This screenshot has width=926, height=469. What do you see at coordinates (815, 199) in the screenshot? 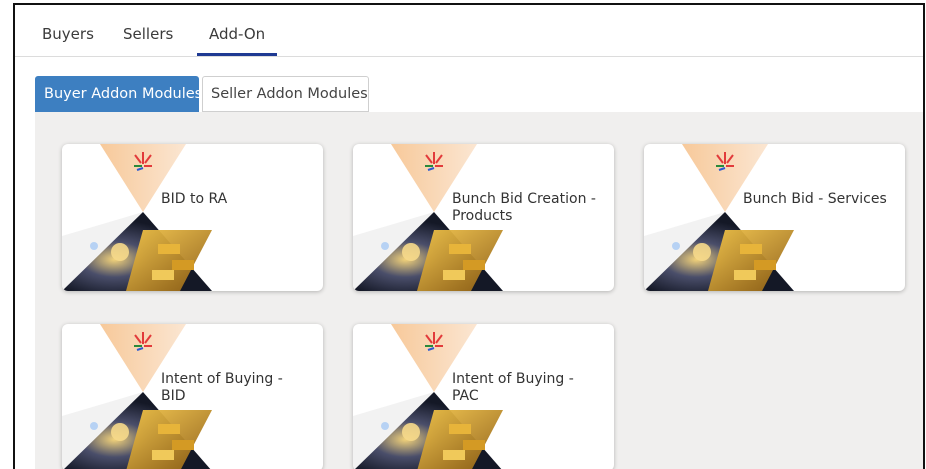
I see `module-title: Bunch Bid - Services` at bounding box center [815, 199].